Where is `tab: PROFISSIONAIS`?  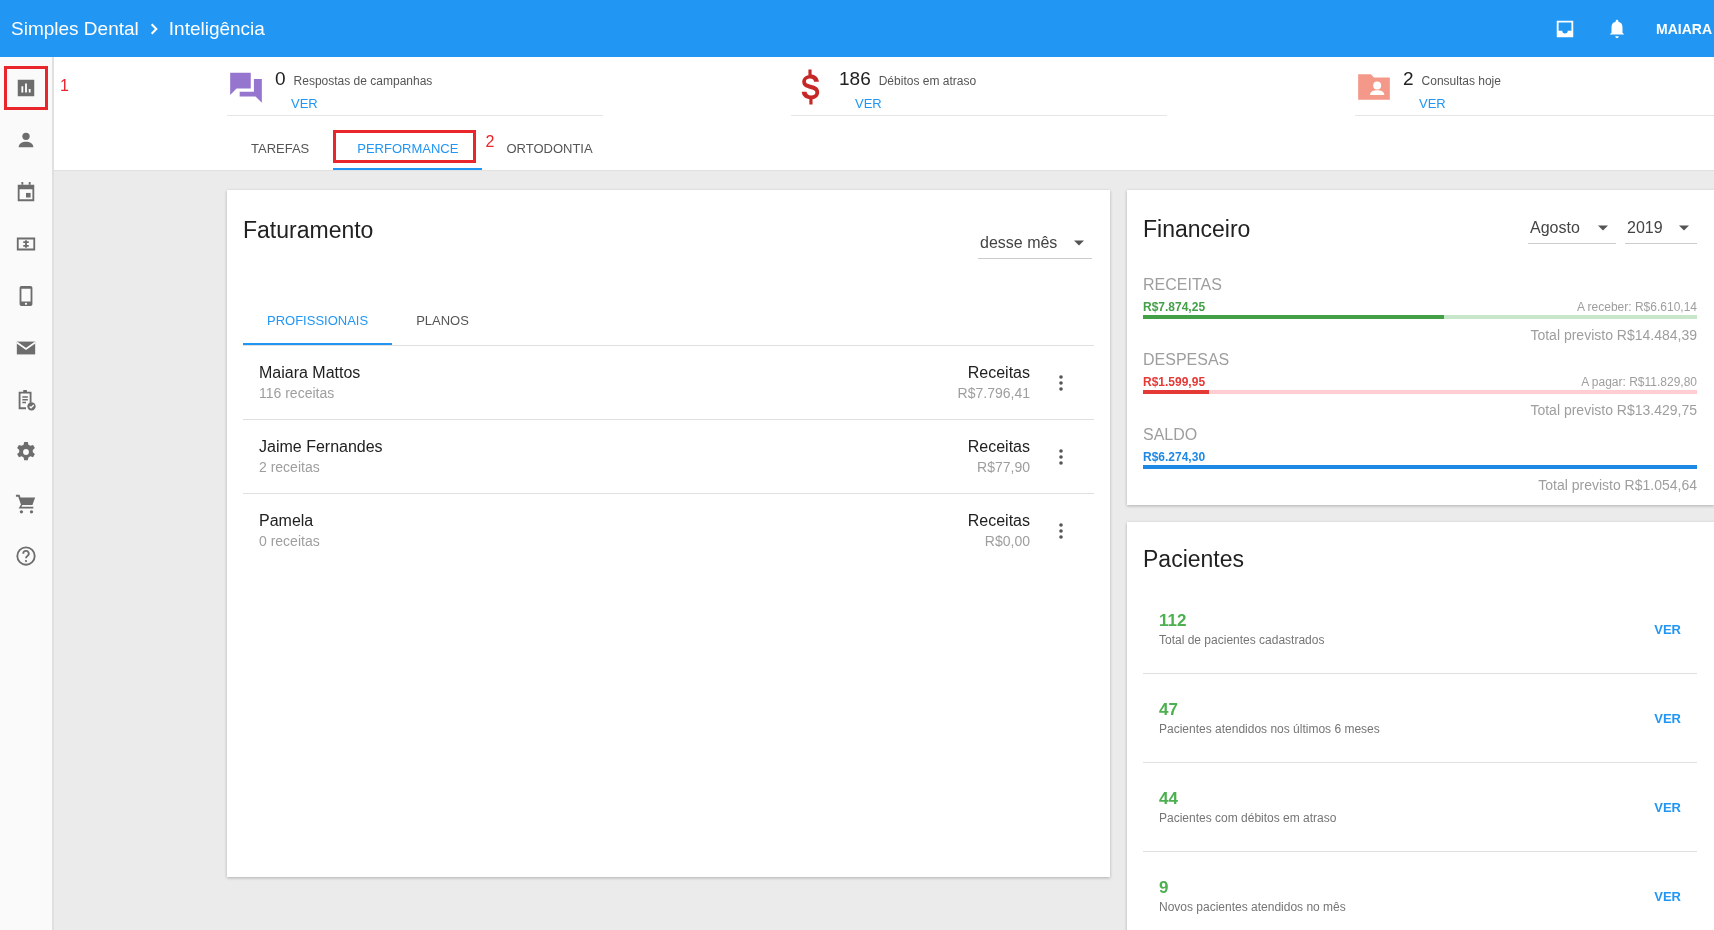
tab: PROFISSIONAIS is located at coordinates (318, 321).